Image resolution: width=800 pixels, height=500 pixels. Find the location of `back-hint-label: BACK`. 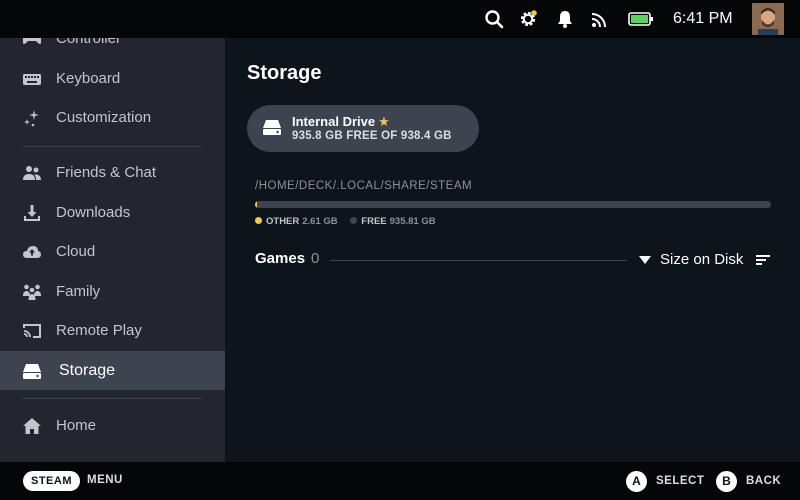

back-hint-label: BACK is located at coordinates (764, 481).